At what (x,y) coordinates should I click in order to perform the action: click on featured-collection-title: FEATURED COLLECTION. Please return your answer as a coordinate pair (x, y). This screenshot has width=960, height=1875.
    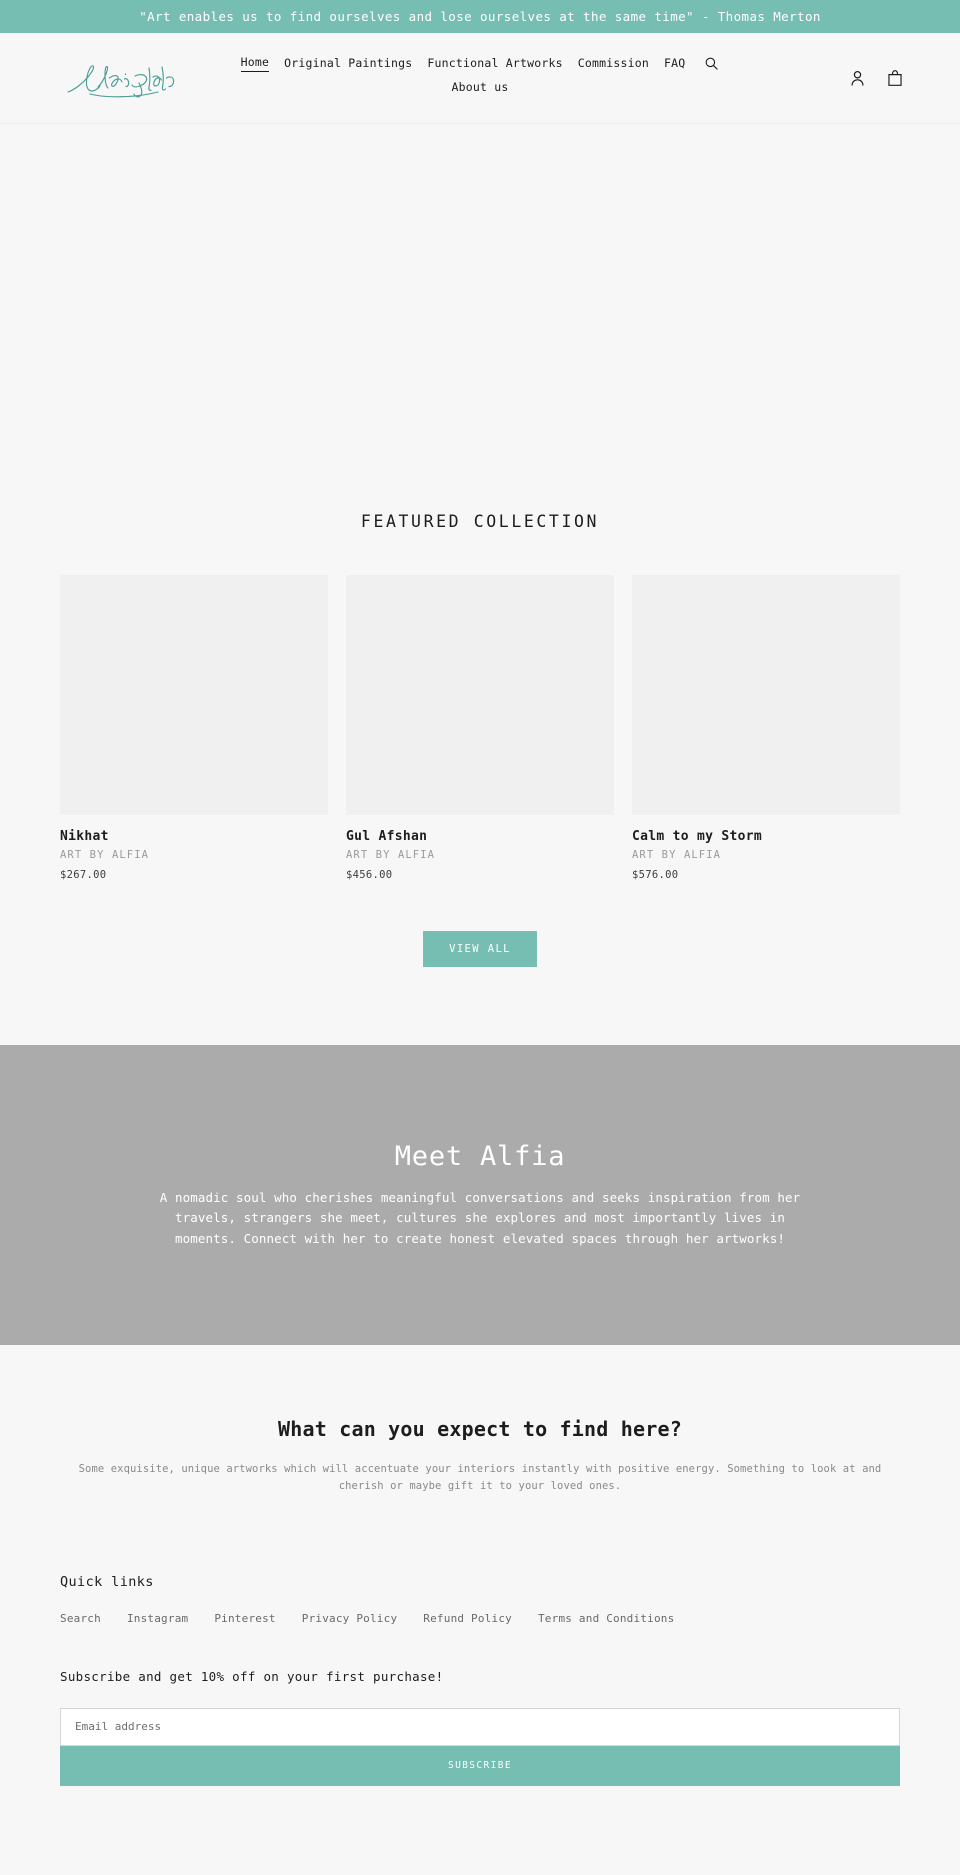
    Looking at the image, I should click on (480, 521).